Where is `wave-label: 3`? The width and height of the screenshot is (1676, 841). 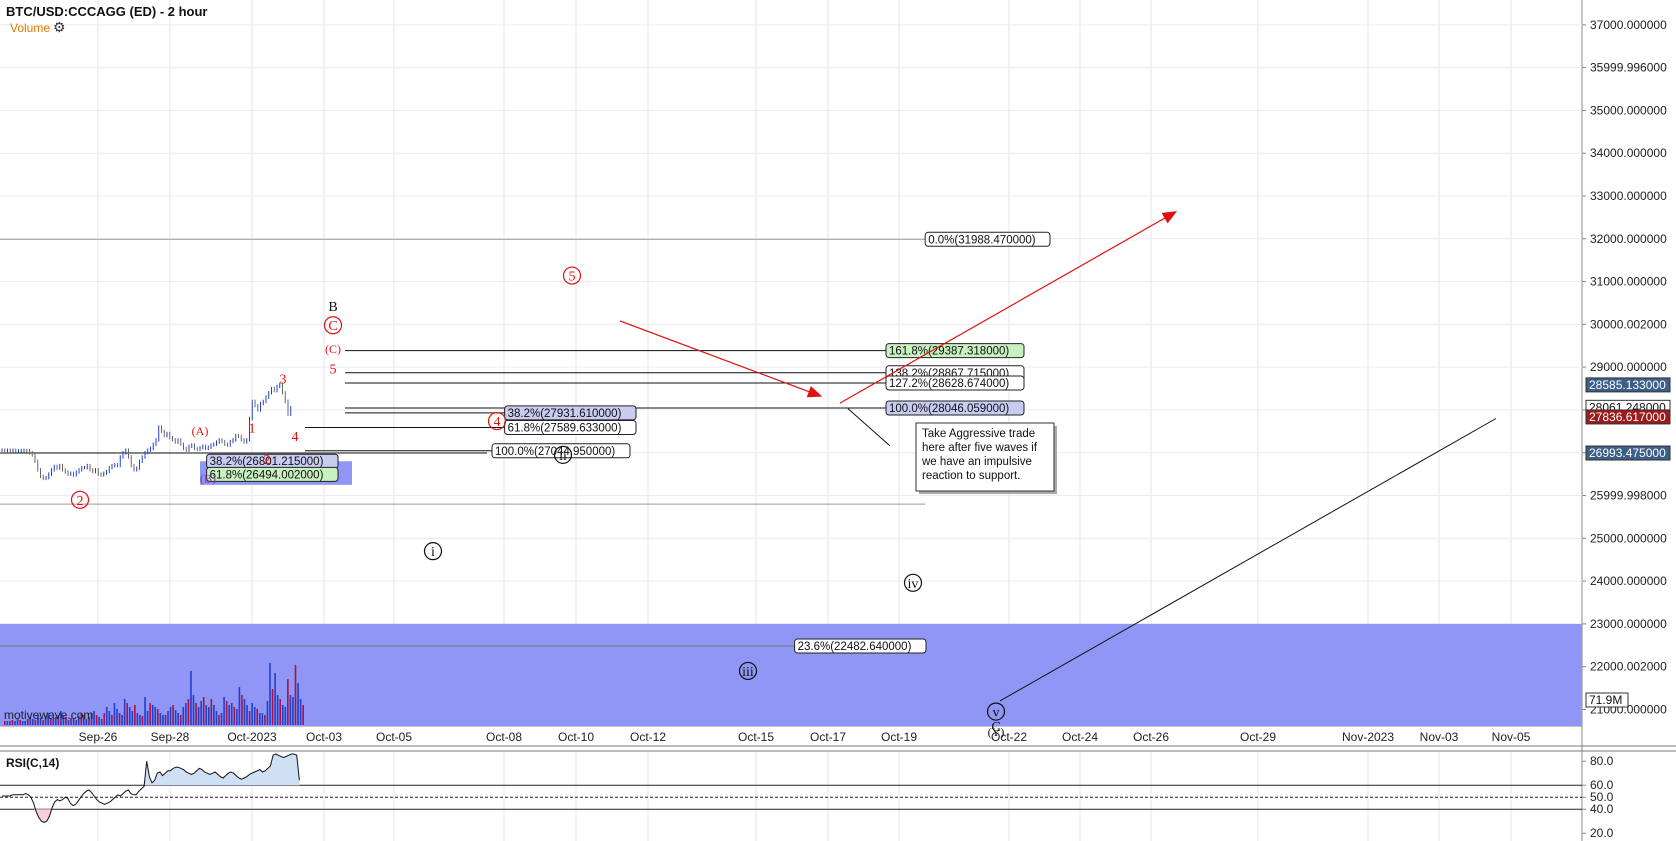 wave-label: 3 is located at coordinates (283, 379).